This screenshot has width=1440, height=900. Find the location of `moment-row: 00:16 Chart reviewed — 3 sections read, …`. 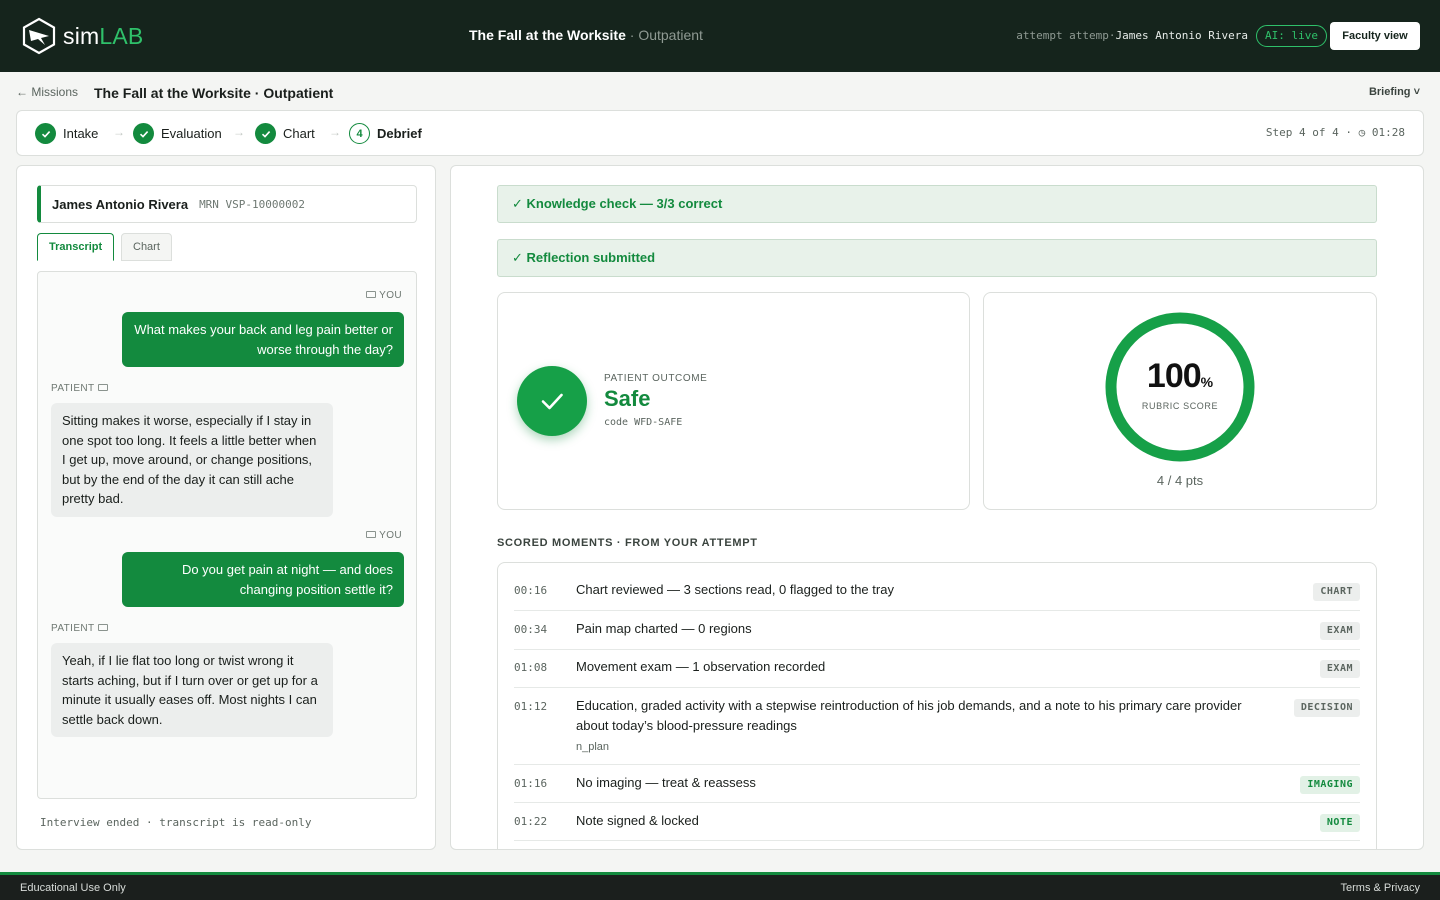

moment-row: 00:16 Chart reviewed — 3 sections read, … is located at coordinates (937, 592).